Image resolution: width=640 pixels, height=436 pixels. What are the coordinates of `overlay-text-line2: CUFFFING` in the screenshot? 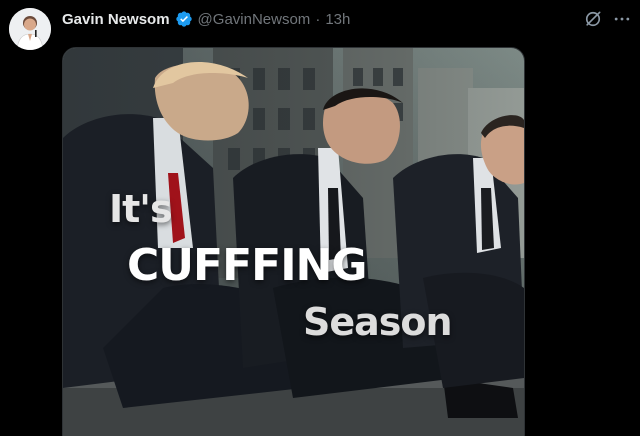 It's located at (247, 265).